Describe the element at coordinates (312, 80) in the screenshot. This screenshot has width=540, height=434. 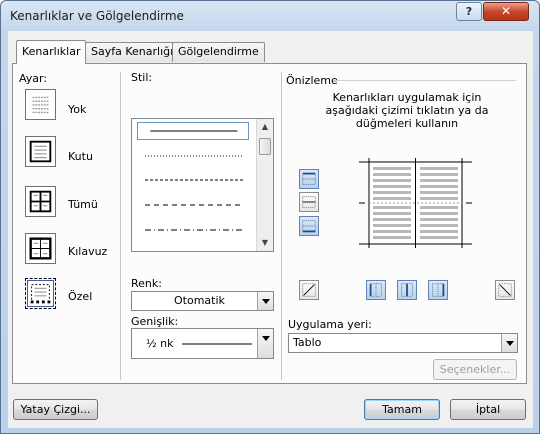
I see `preview-label: Önizleme` at that location.